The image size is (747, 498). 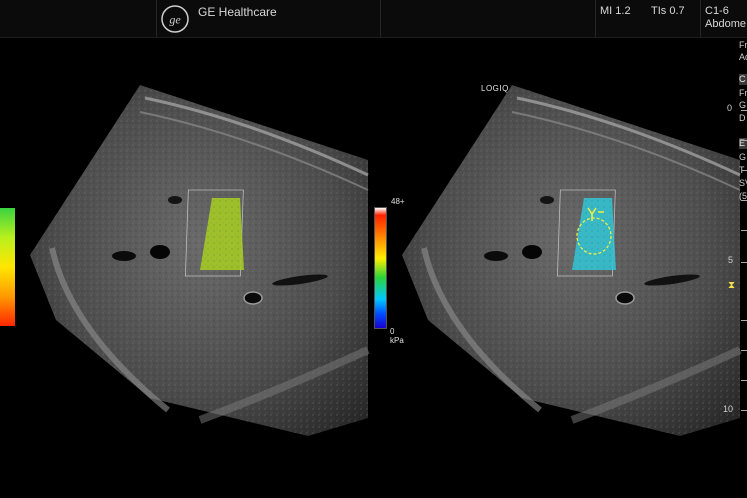 I want to click on depth-mark-10: 10, so click(x=728, y=409).